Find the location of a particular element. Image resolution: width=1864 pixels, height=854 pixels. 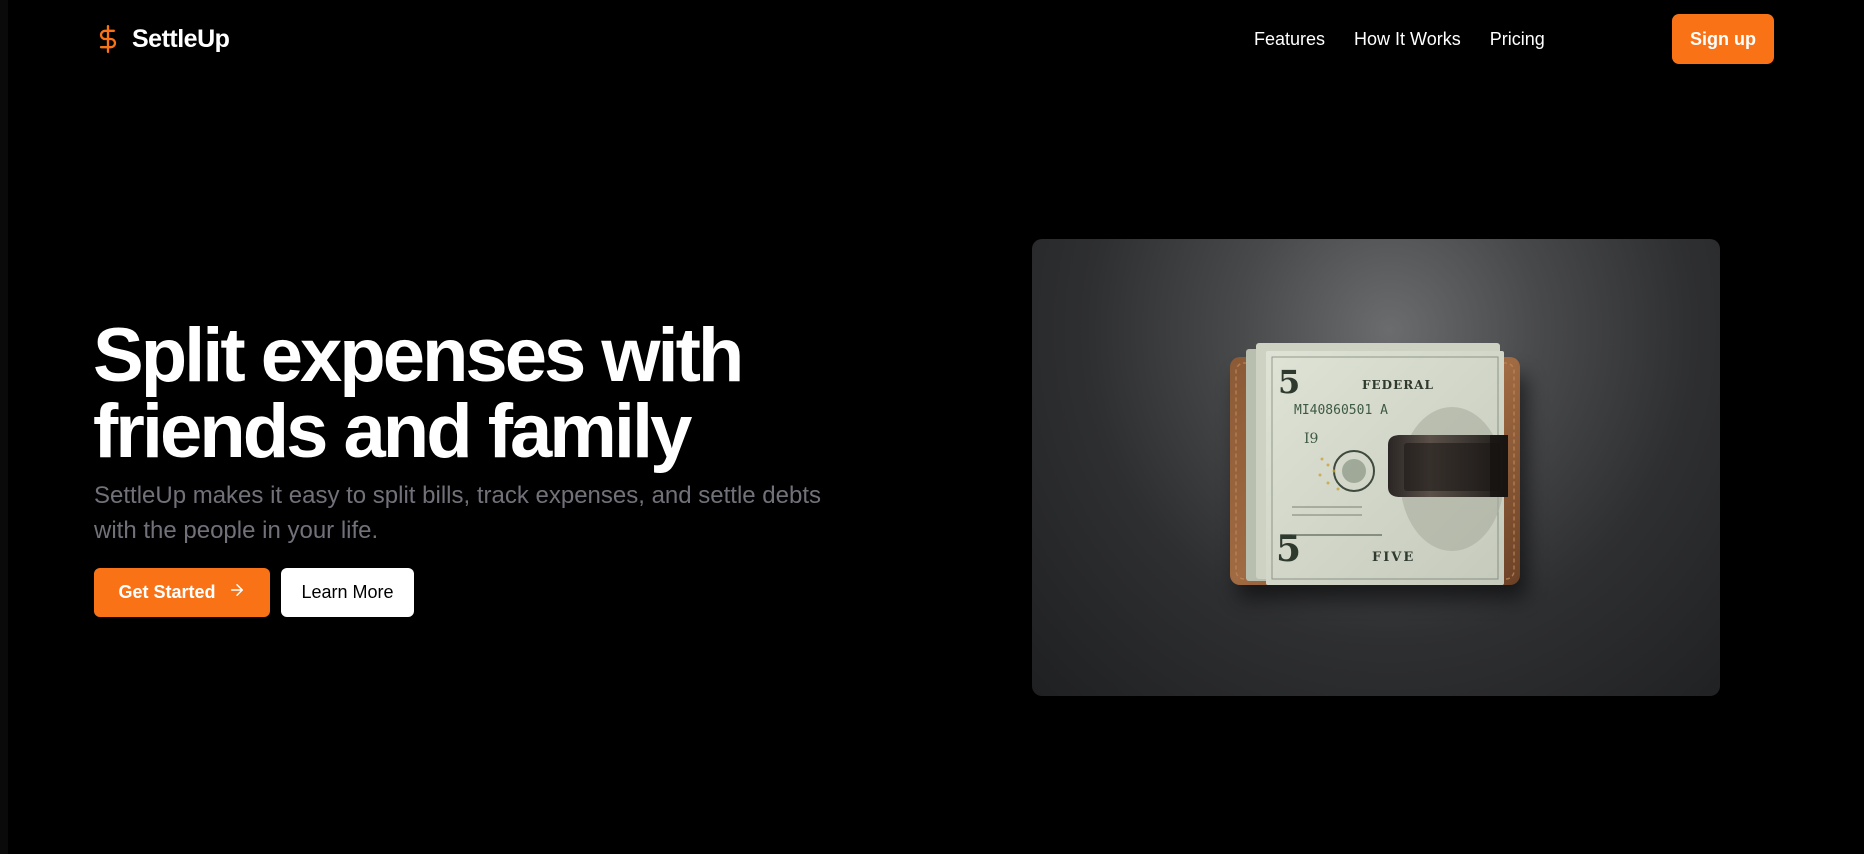

nav-links: Features How It Works Pricing is located at coordinates (1399, 39).